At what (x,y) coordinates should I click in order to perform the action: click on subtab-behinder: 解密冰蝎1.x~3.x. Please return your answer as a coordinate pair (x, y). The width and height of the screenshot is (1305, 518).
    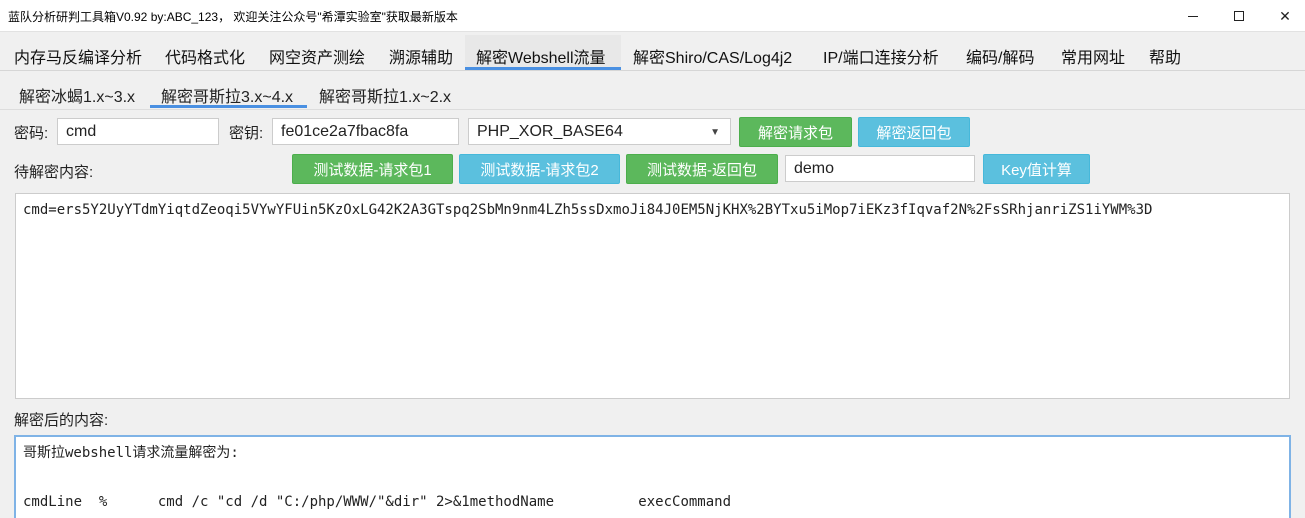
    Looking at the image, I should click on (77, 95).